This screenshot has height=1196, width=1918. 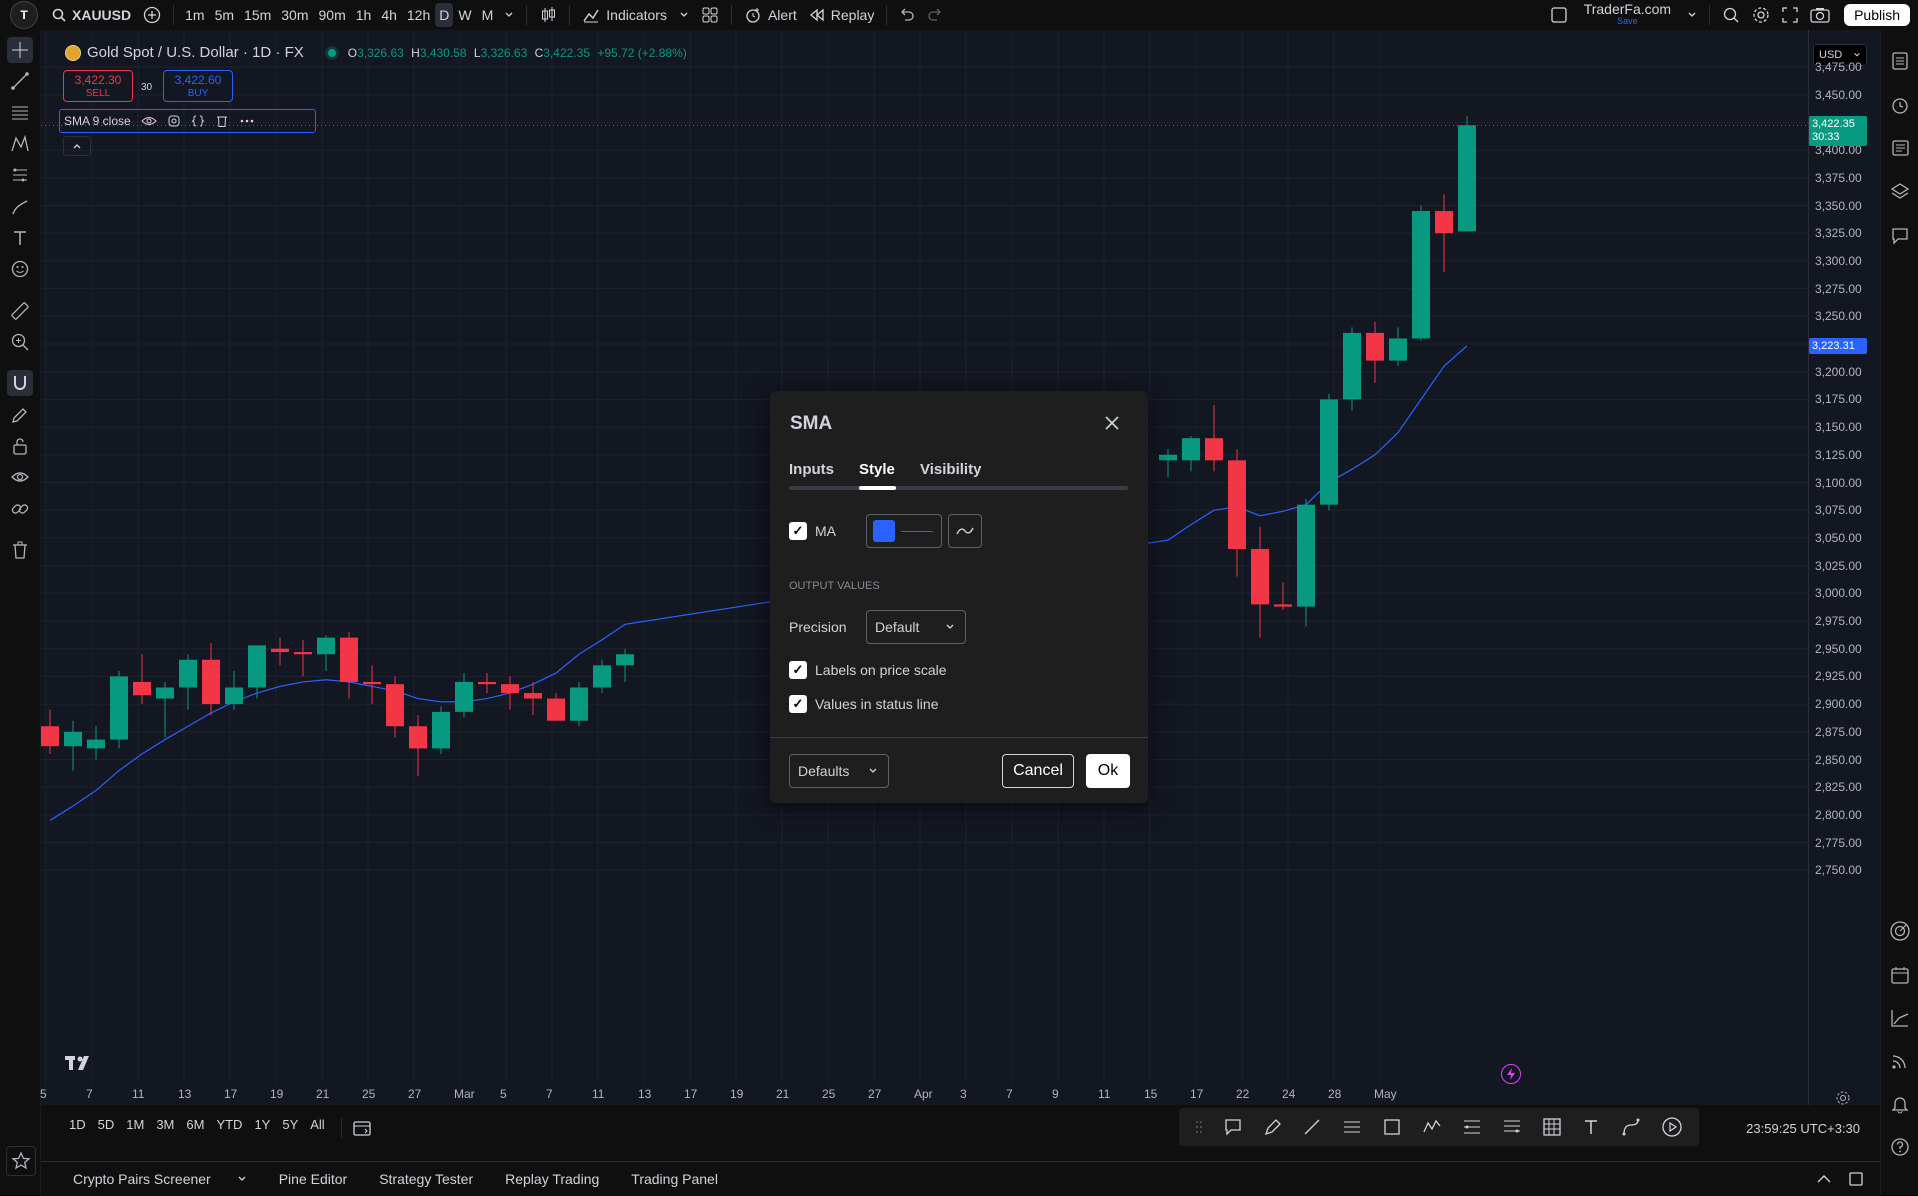 What do you see at coordinates (20, 415) in the screenshot?
I see `stay-drawing-tool` at bounding box center [20, 415].